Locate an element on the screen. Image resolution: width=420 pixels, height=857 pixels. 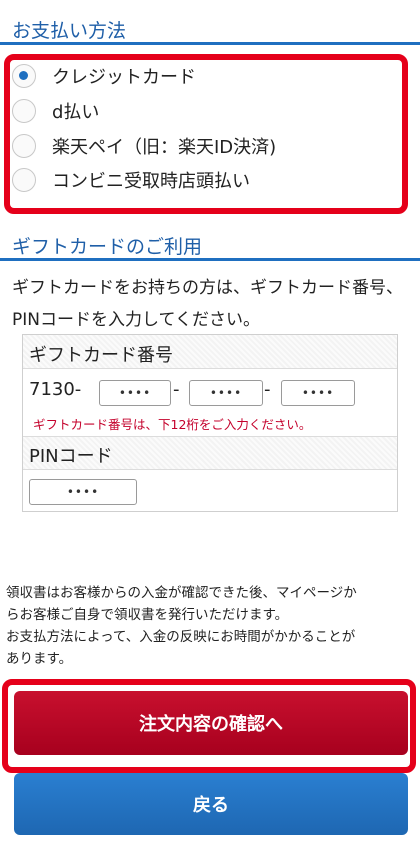
gift-card-number-note: ギフトカード番号は、下12桁をご入力ください。 is located at coordinates (172, 424).